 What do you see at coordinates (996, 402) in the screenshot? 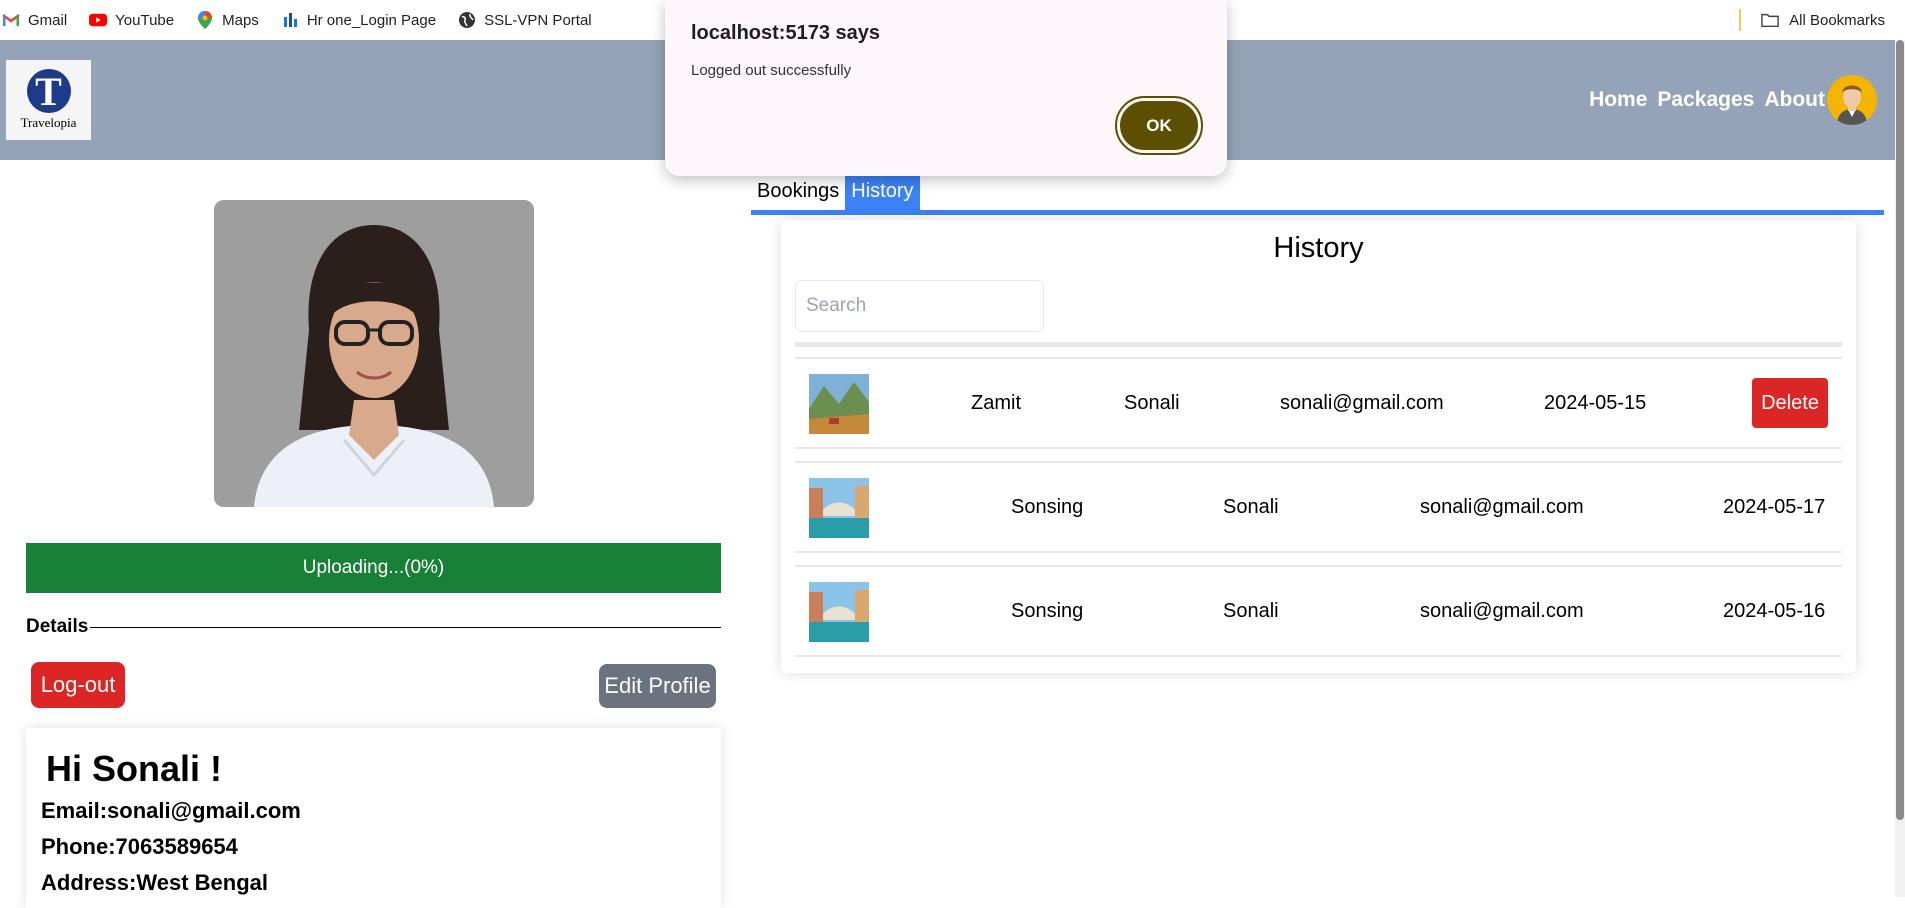
I see `cell-place: Zamit` at bounding box center [996, 402].